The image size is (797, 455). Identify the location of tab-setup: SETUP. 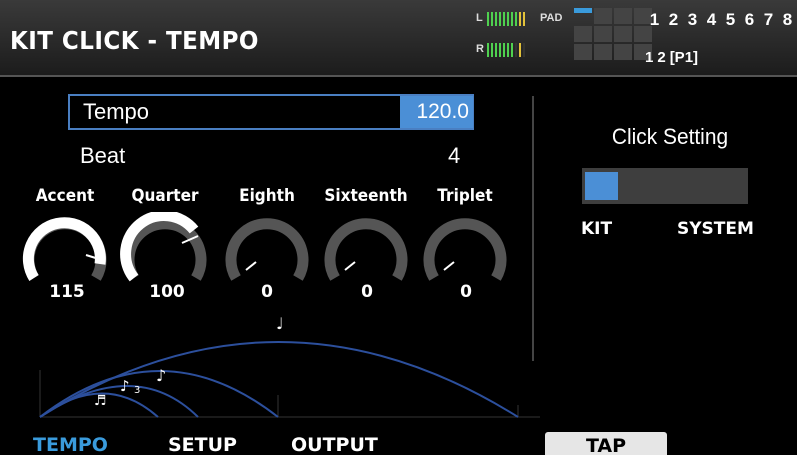
(202, 444).